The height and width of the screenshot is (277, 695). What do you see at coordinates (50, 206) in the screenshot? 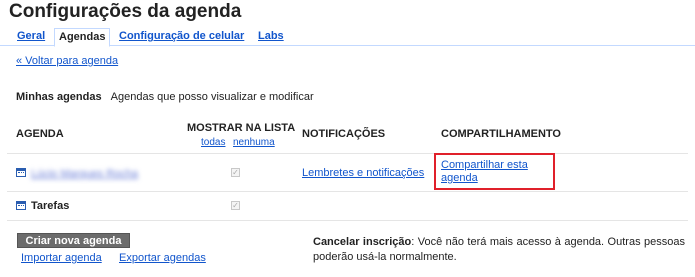
I see `calendar-name: Tarefas` at bounding box center [50, 206].